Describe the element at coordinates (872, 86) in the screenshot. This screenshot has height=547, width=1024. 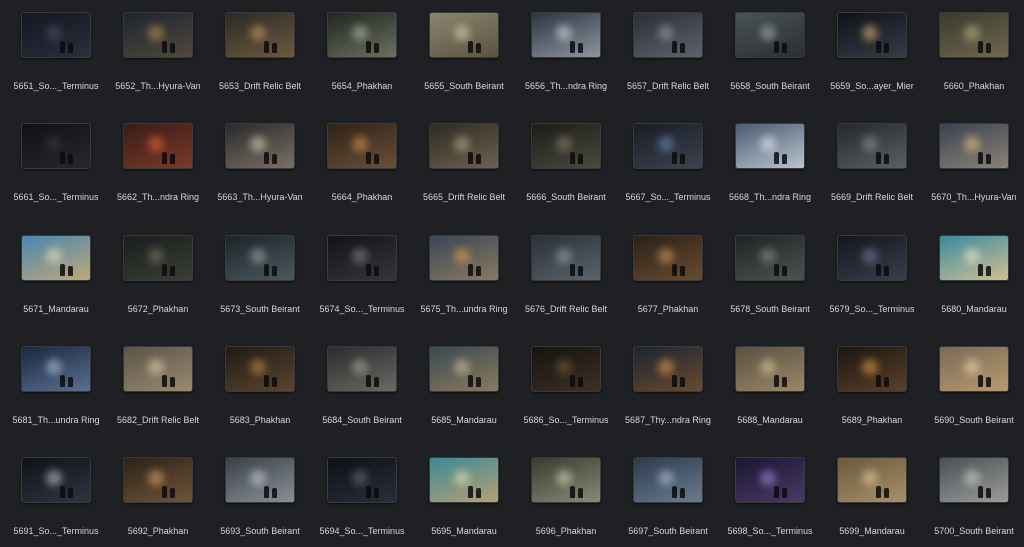
I see `file-name: 5659_So...ayer_Mier` at that location.